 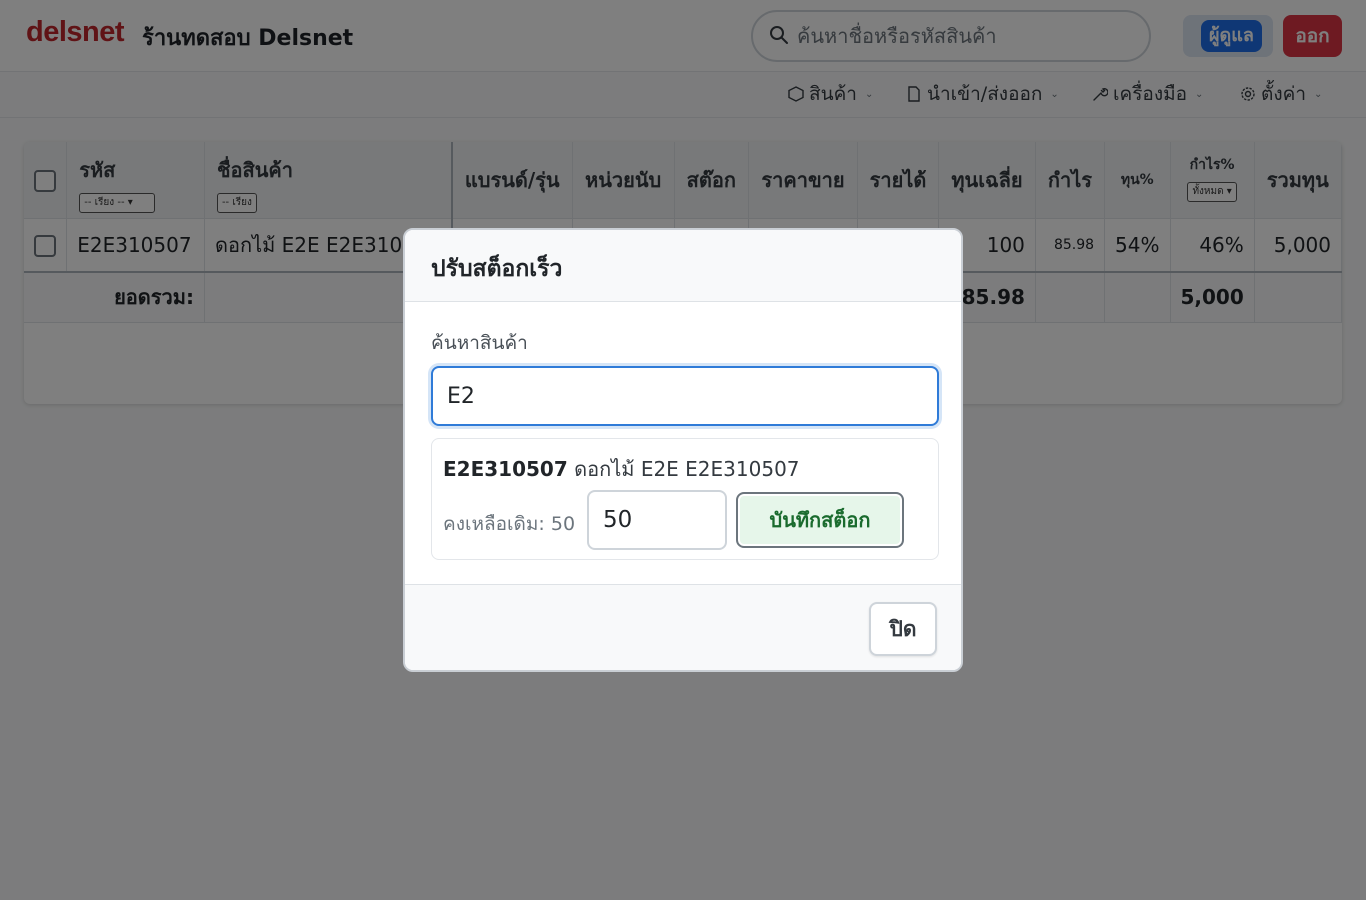 What do you see at coordinates (685, 396) in the screenshot?
I see `product-search-input` at bounding box center [685, 396].